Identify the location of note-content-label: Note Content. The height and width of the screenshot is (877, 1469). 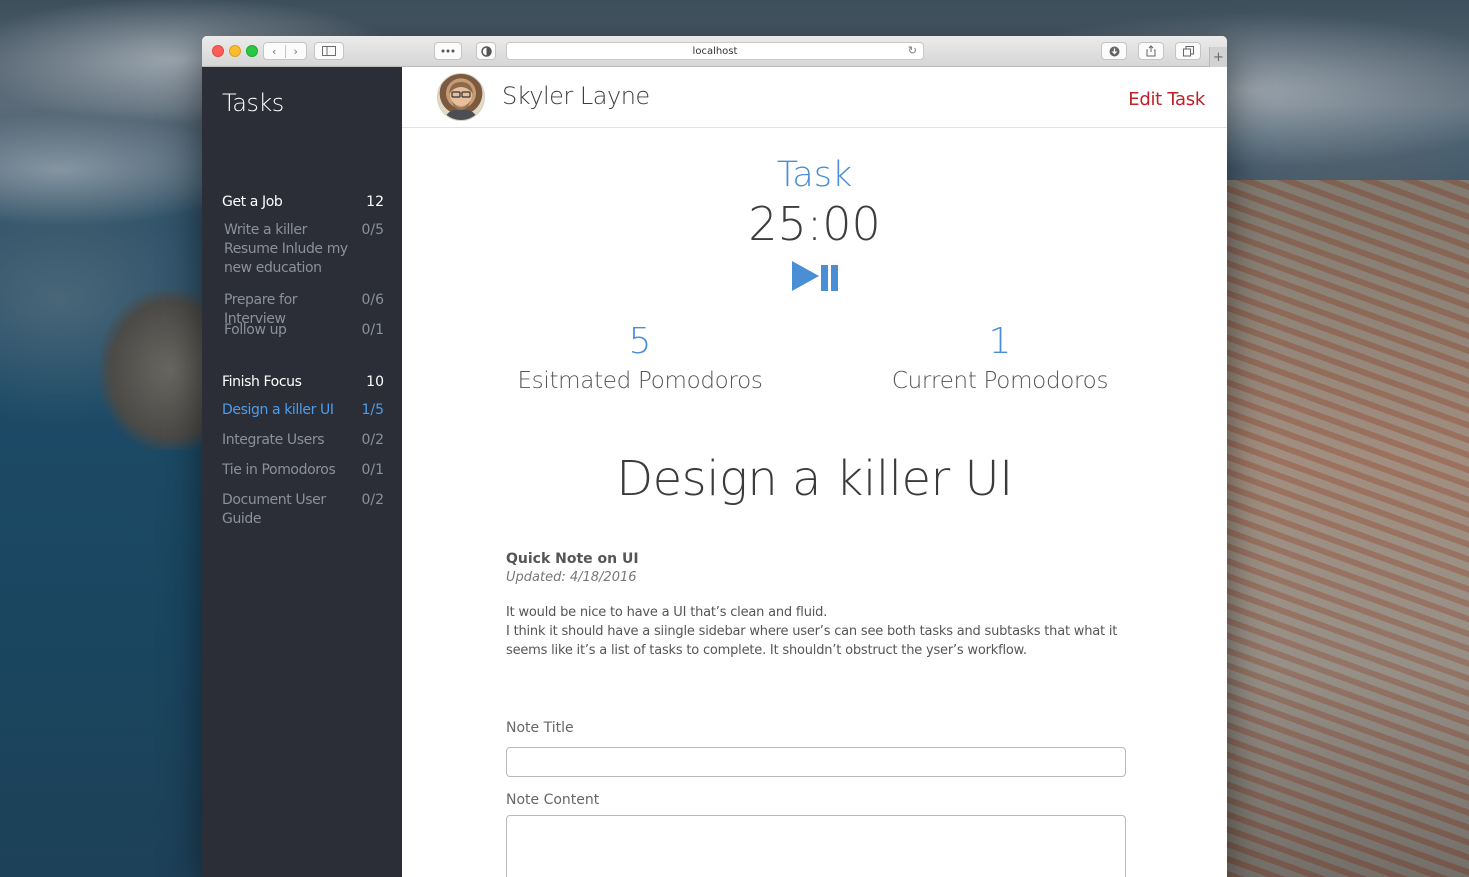
(553, 800).